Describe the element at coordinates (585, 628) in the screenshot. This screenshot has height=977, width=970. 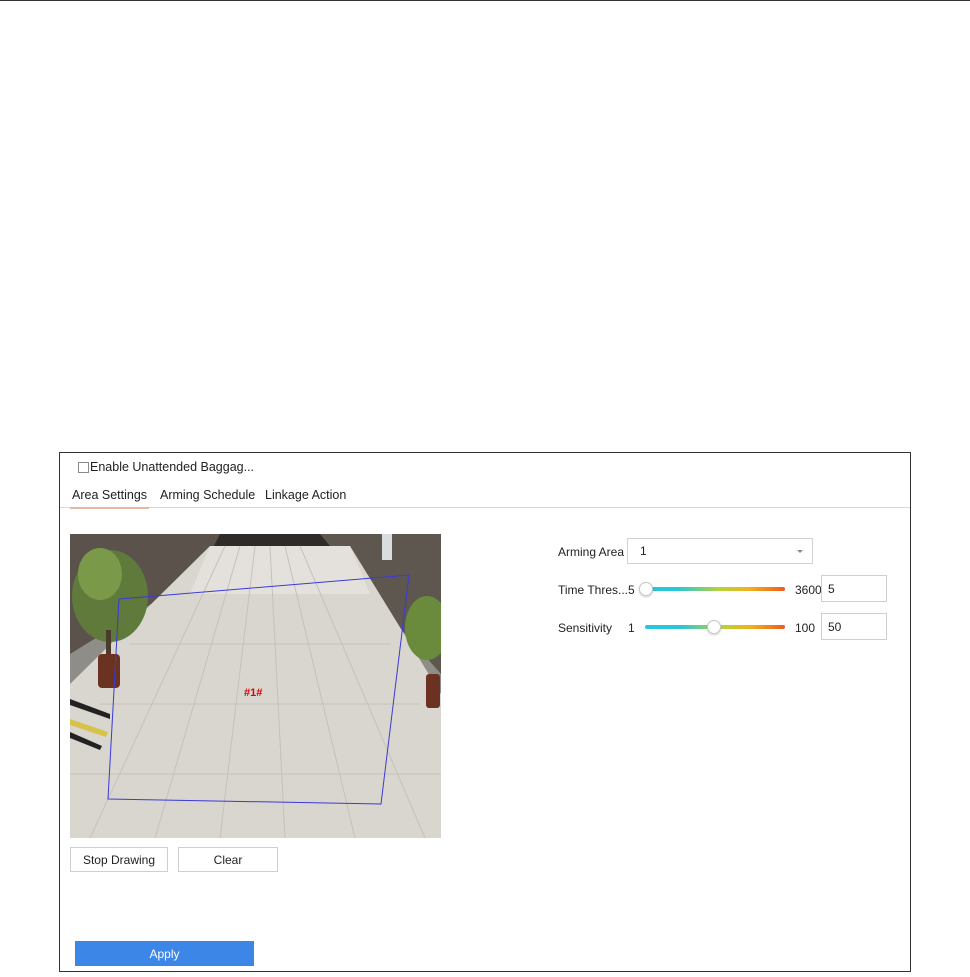
I see `sensitivity-label: Sensitivity` at that location.